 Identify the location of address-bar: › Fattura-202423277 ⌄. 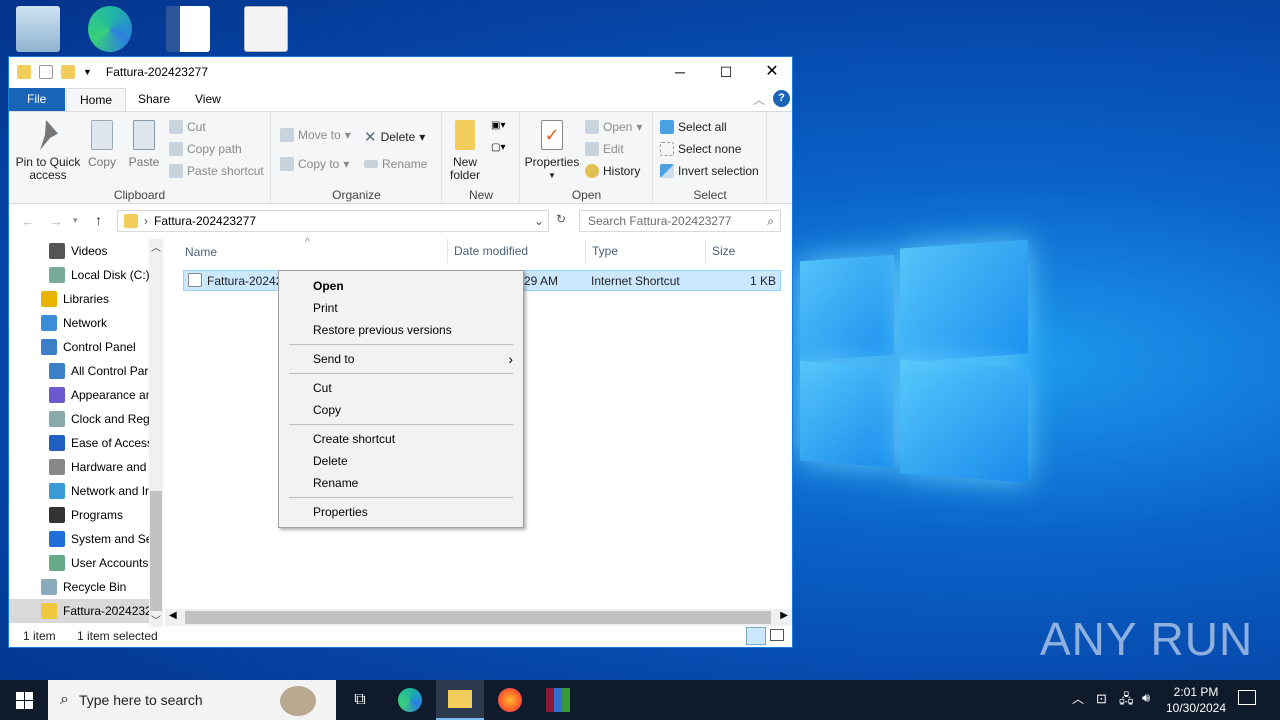
(333, 221).